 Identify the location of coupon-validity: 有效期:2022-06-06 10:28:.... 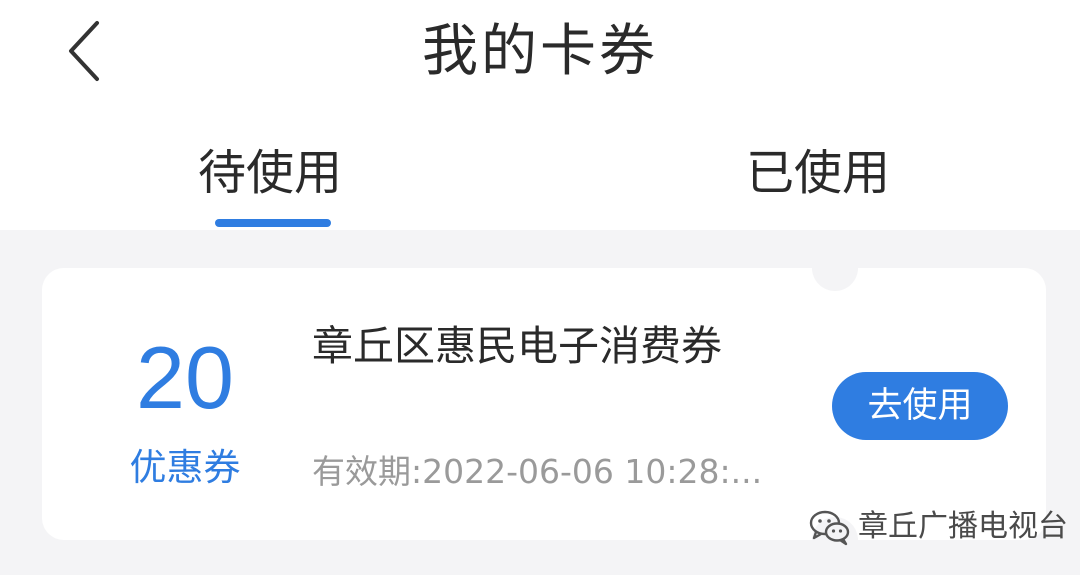
(537, 471).